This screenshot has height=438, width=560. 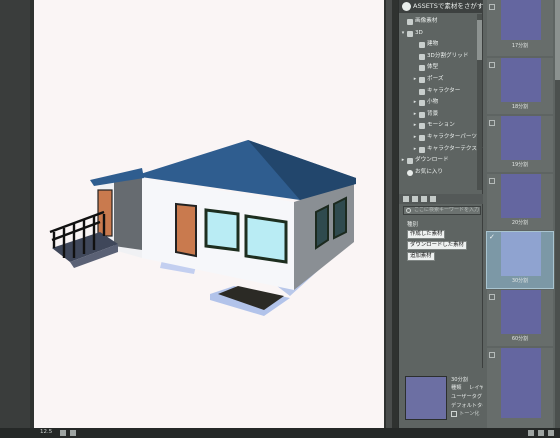 What do you see at coordinates (557, 214) in the screenshot?
I see `grid-scrollbar` at bounding box center [557, 214].